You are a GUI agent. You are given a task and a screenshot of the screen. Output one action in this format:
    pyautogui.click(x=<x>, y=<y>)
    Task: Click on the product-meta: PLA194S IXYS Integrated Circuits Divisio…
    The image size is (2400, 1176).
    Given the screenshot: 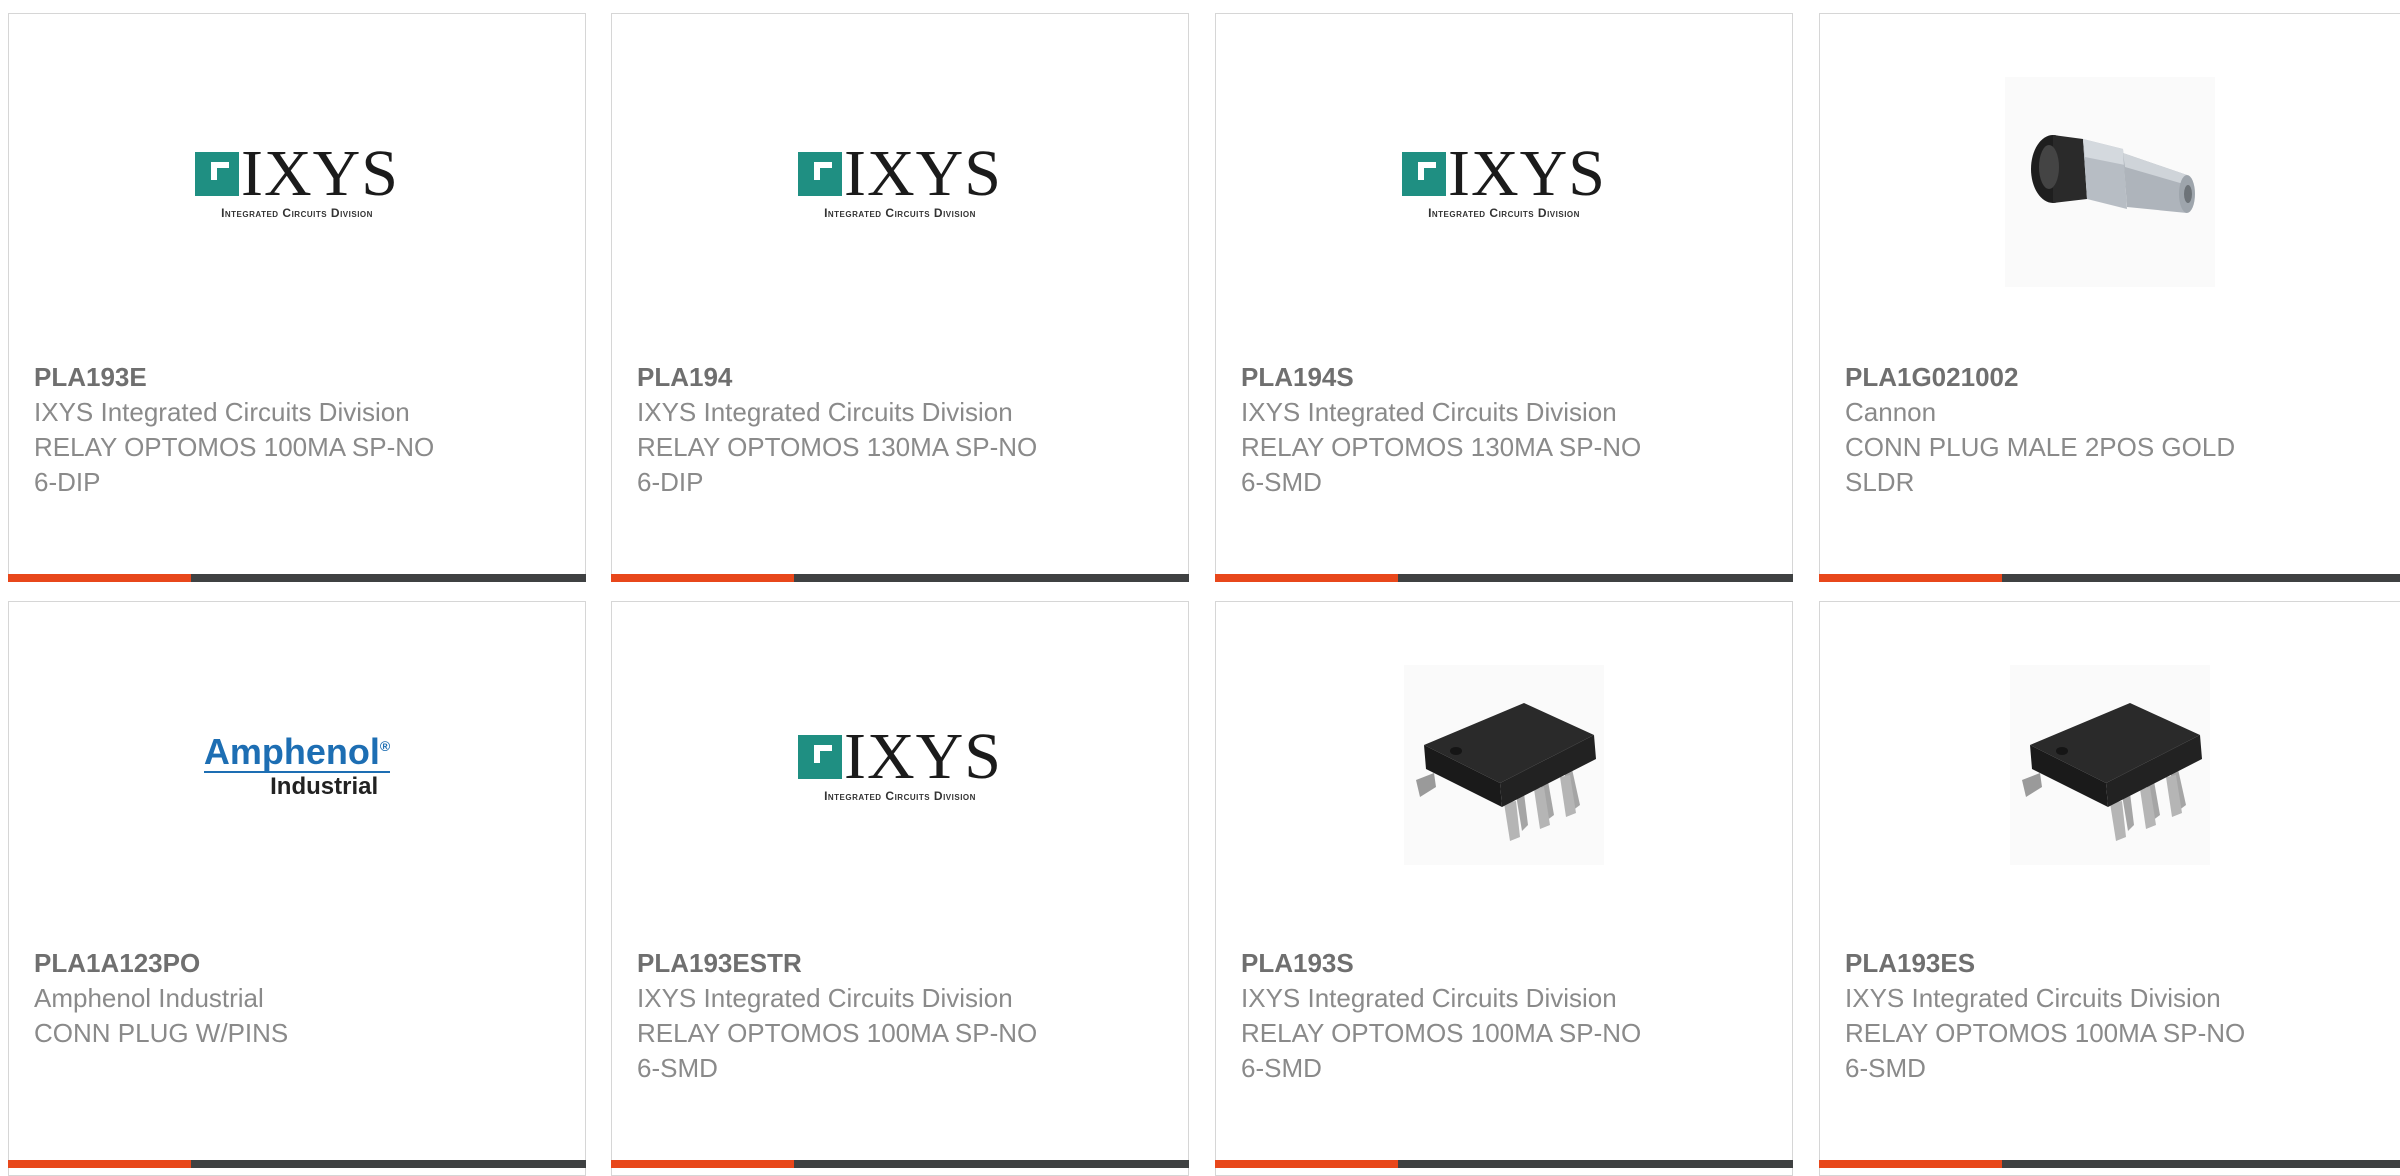 What is the action you would take?
    pyautogui.click(x=1451, y=429)
    